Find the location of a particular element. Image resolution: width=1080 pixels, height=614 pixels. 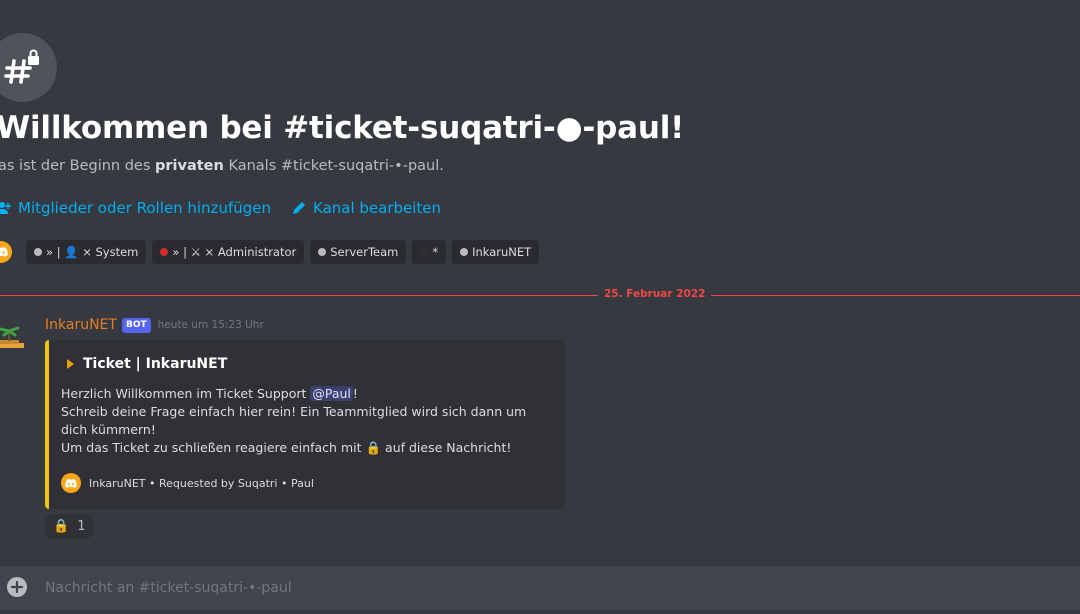

role-label: InkaruNET is located at coordinates (502, 252).